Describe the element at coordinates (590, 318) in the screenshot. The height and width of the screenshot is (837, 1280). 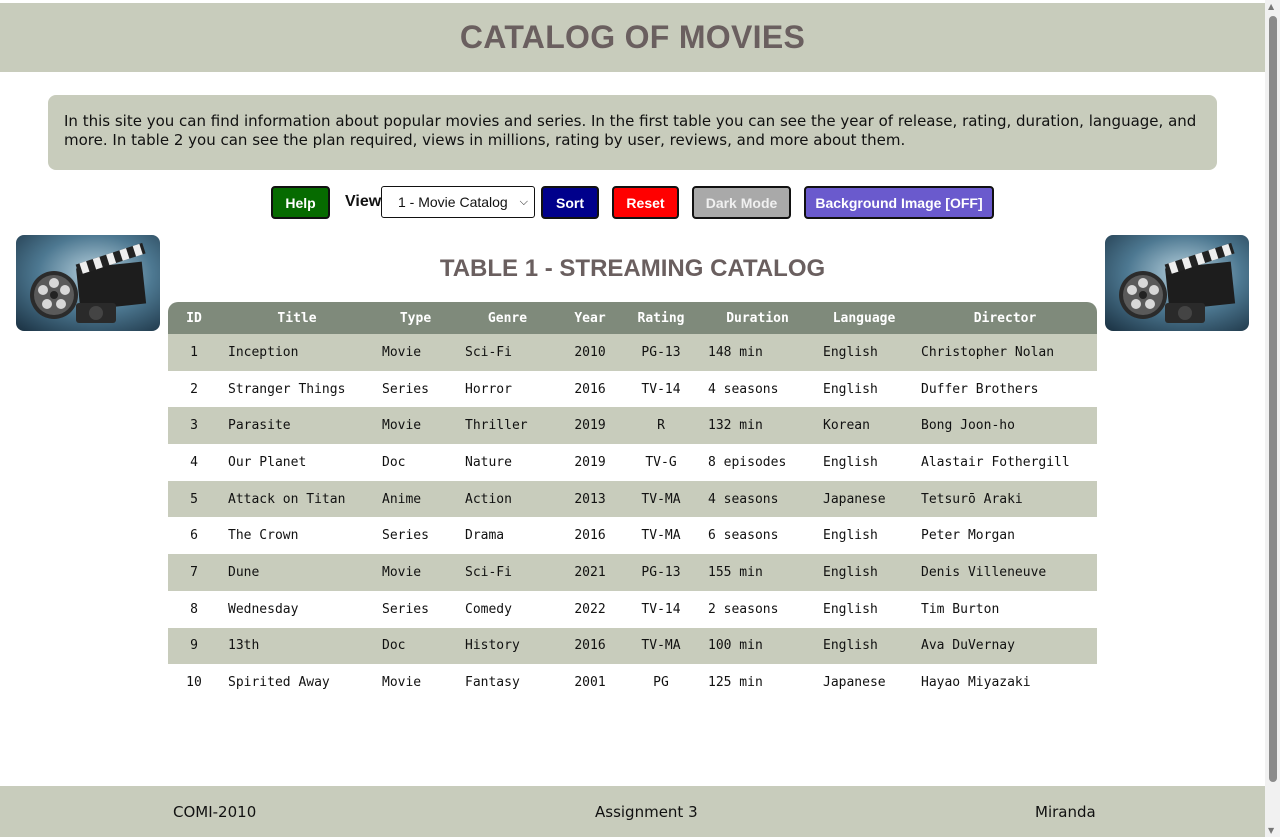
I see `column-header: Year` at that location.